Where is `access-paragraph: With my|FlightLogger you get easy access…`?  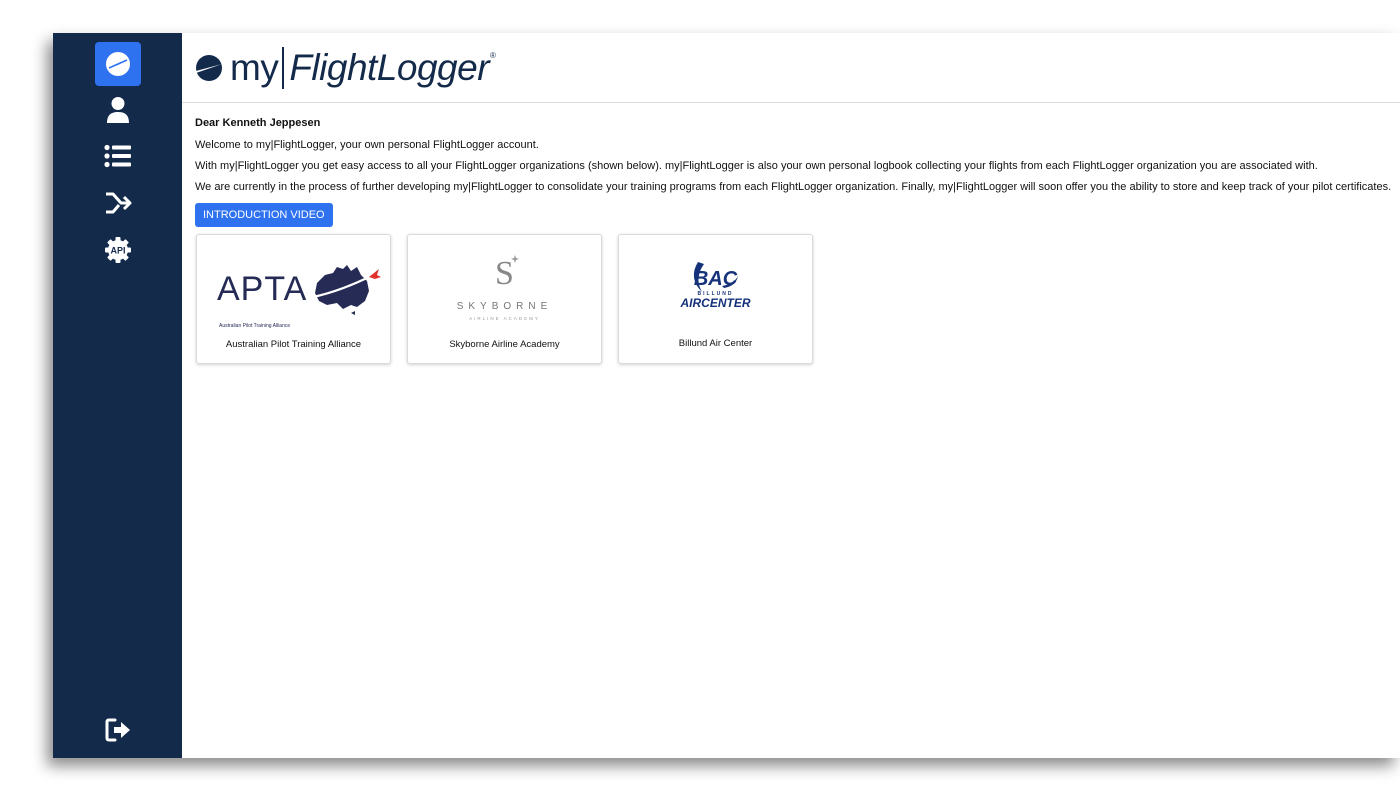 access-paragraph: With my|FlightLogger you get easy access… is located at coordinates (756, 166).